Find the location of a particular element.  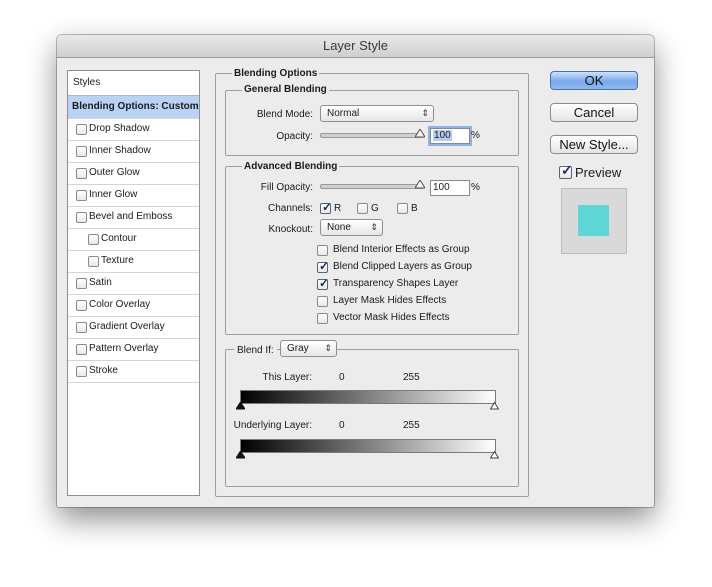

styles-header-label: Styles is located at coordinates (87, 82).